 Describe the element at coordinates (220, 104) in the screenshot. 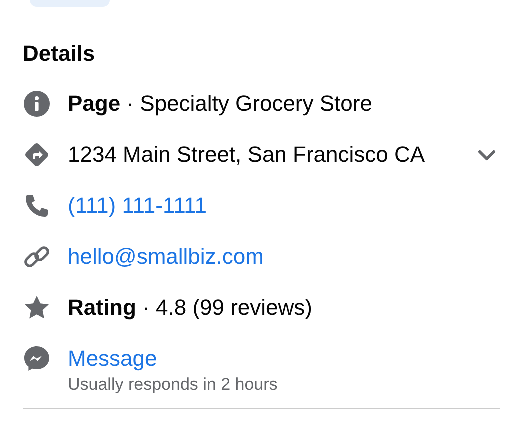

I see `detail-text: Page · Specialty Grocery Store` at that location.